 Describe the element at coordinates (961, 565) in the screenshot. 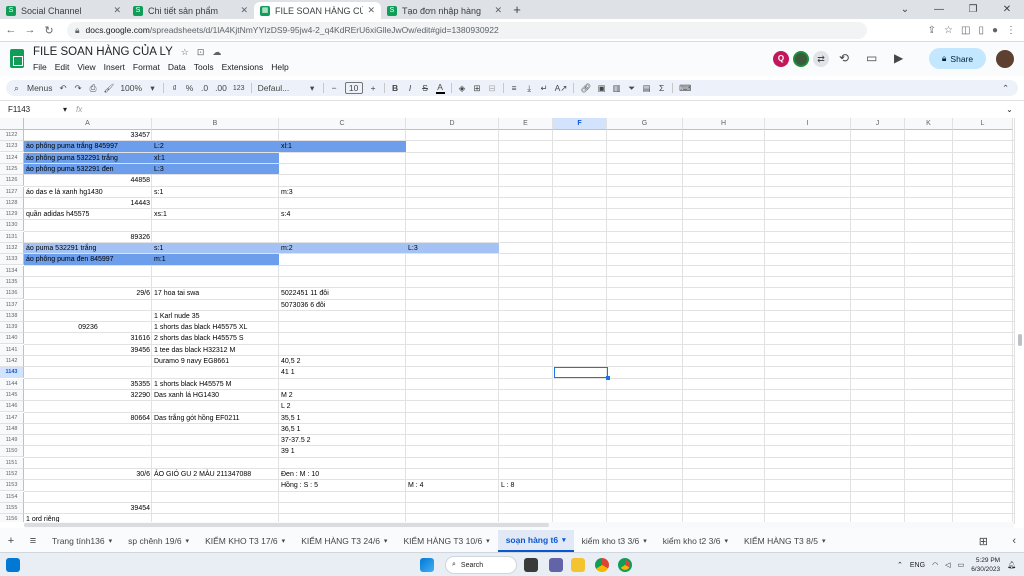

I see `battery-icon: ▭` at that location.